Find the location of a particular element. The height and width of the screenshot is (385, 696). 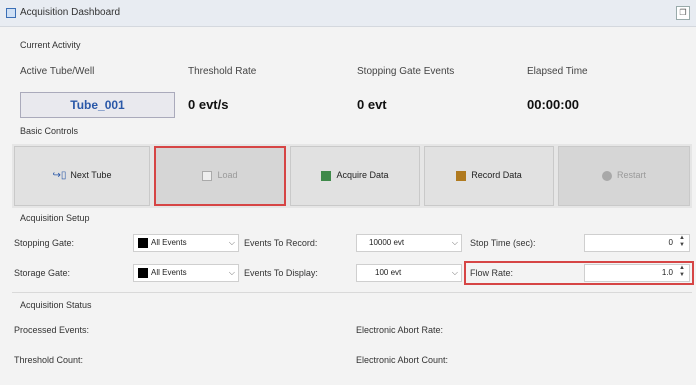

stop-time-input: 0 ▲ ▼ is located at coordinates (637, 243).